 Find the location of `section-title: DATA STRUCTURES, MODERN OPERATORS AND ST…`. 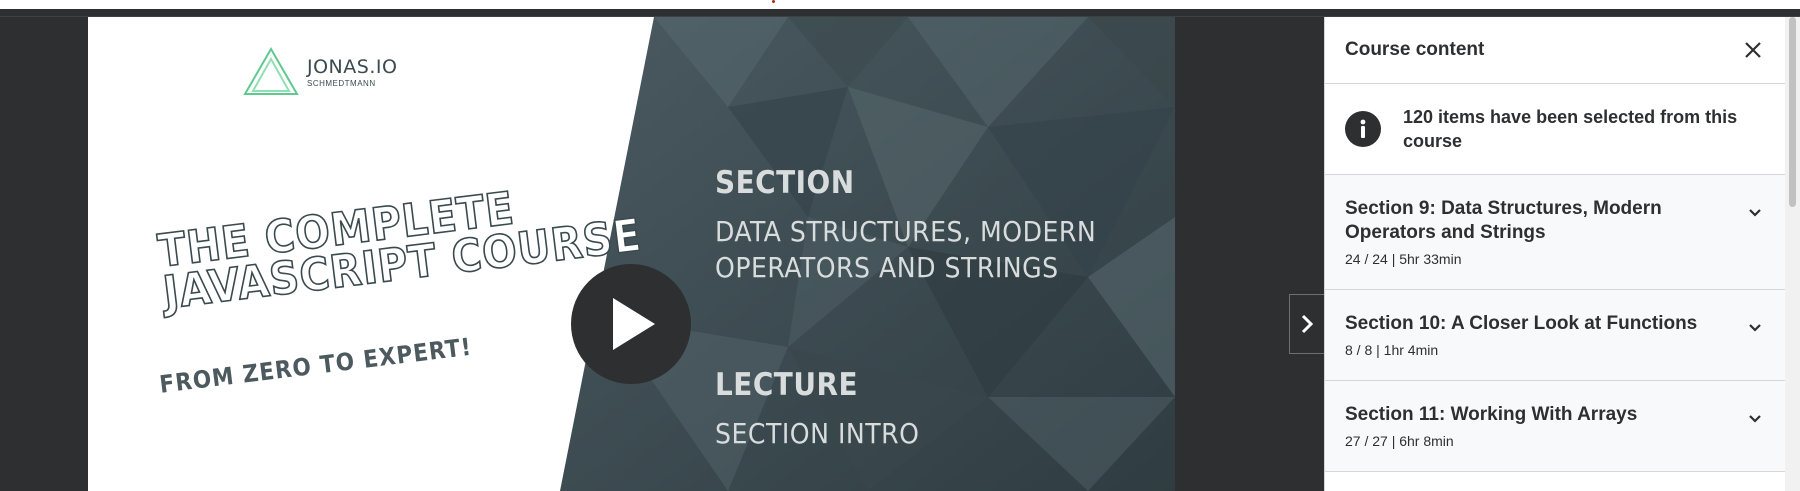

section-title: DATA STRUCTURES, MODERN OPERATORS AND ST… is located at coordinates (905, 250).